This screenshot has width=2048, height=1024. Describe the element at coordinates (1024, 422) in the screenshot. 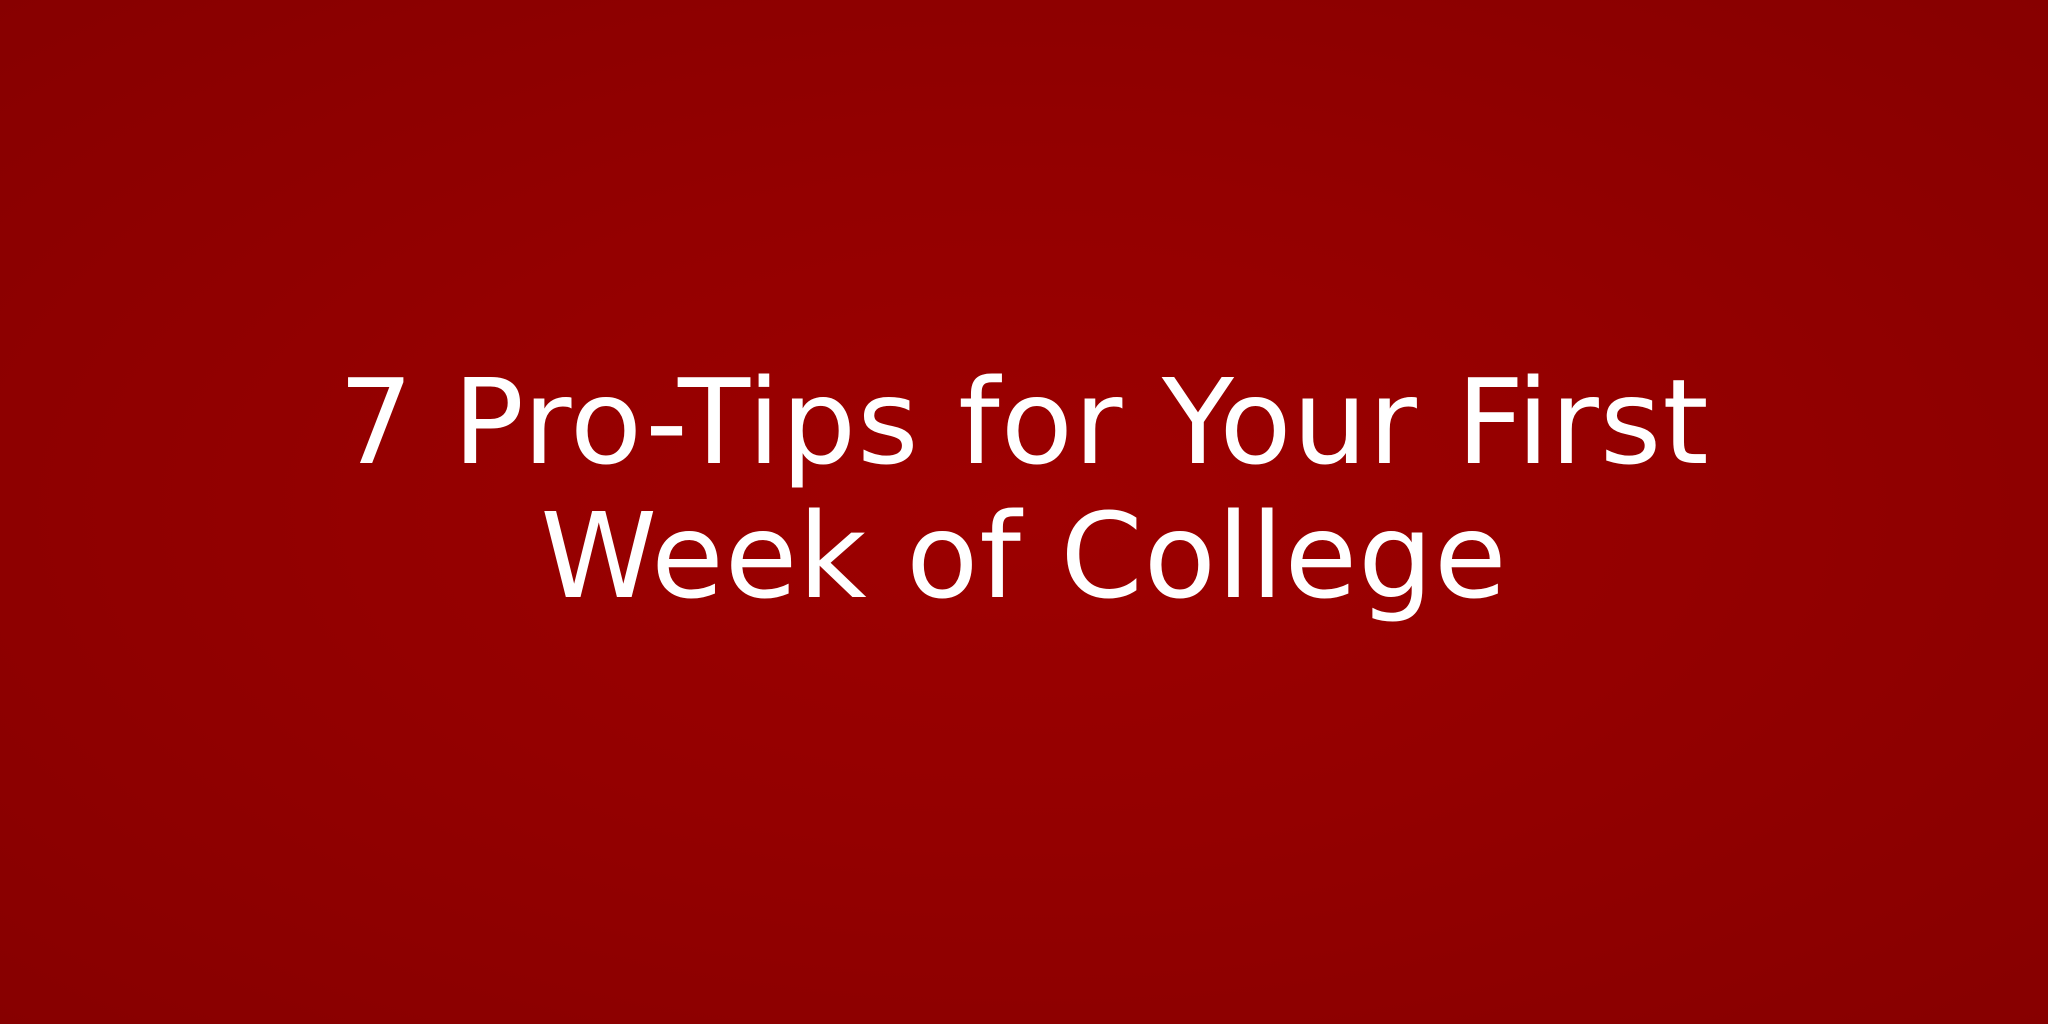

I see `headline-line-1: 7 Pro-Tips for Your First` at that location.